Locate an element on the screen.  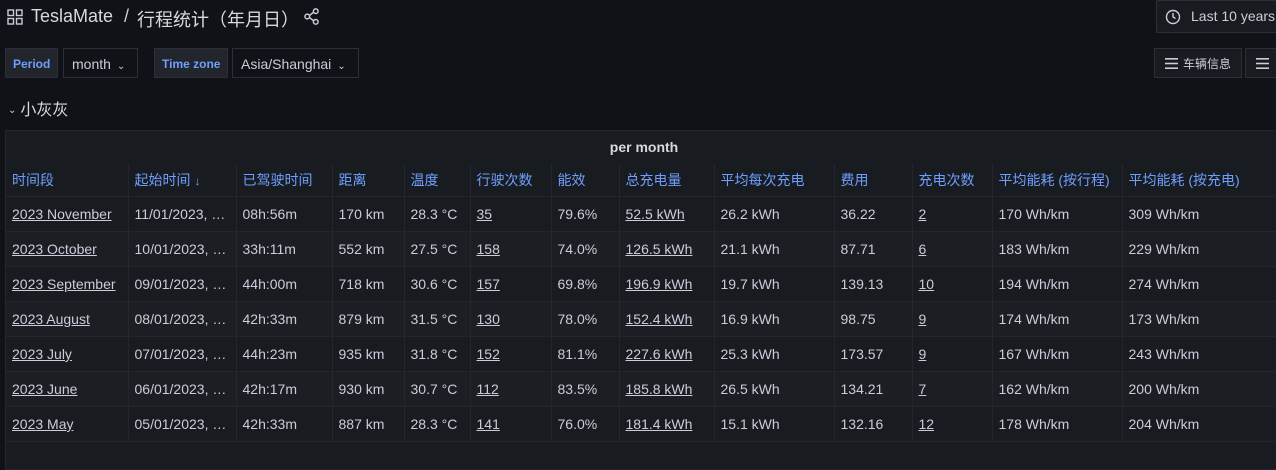
drive-duration: 33h:11m is located at coordinates (284, 249).